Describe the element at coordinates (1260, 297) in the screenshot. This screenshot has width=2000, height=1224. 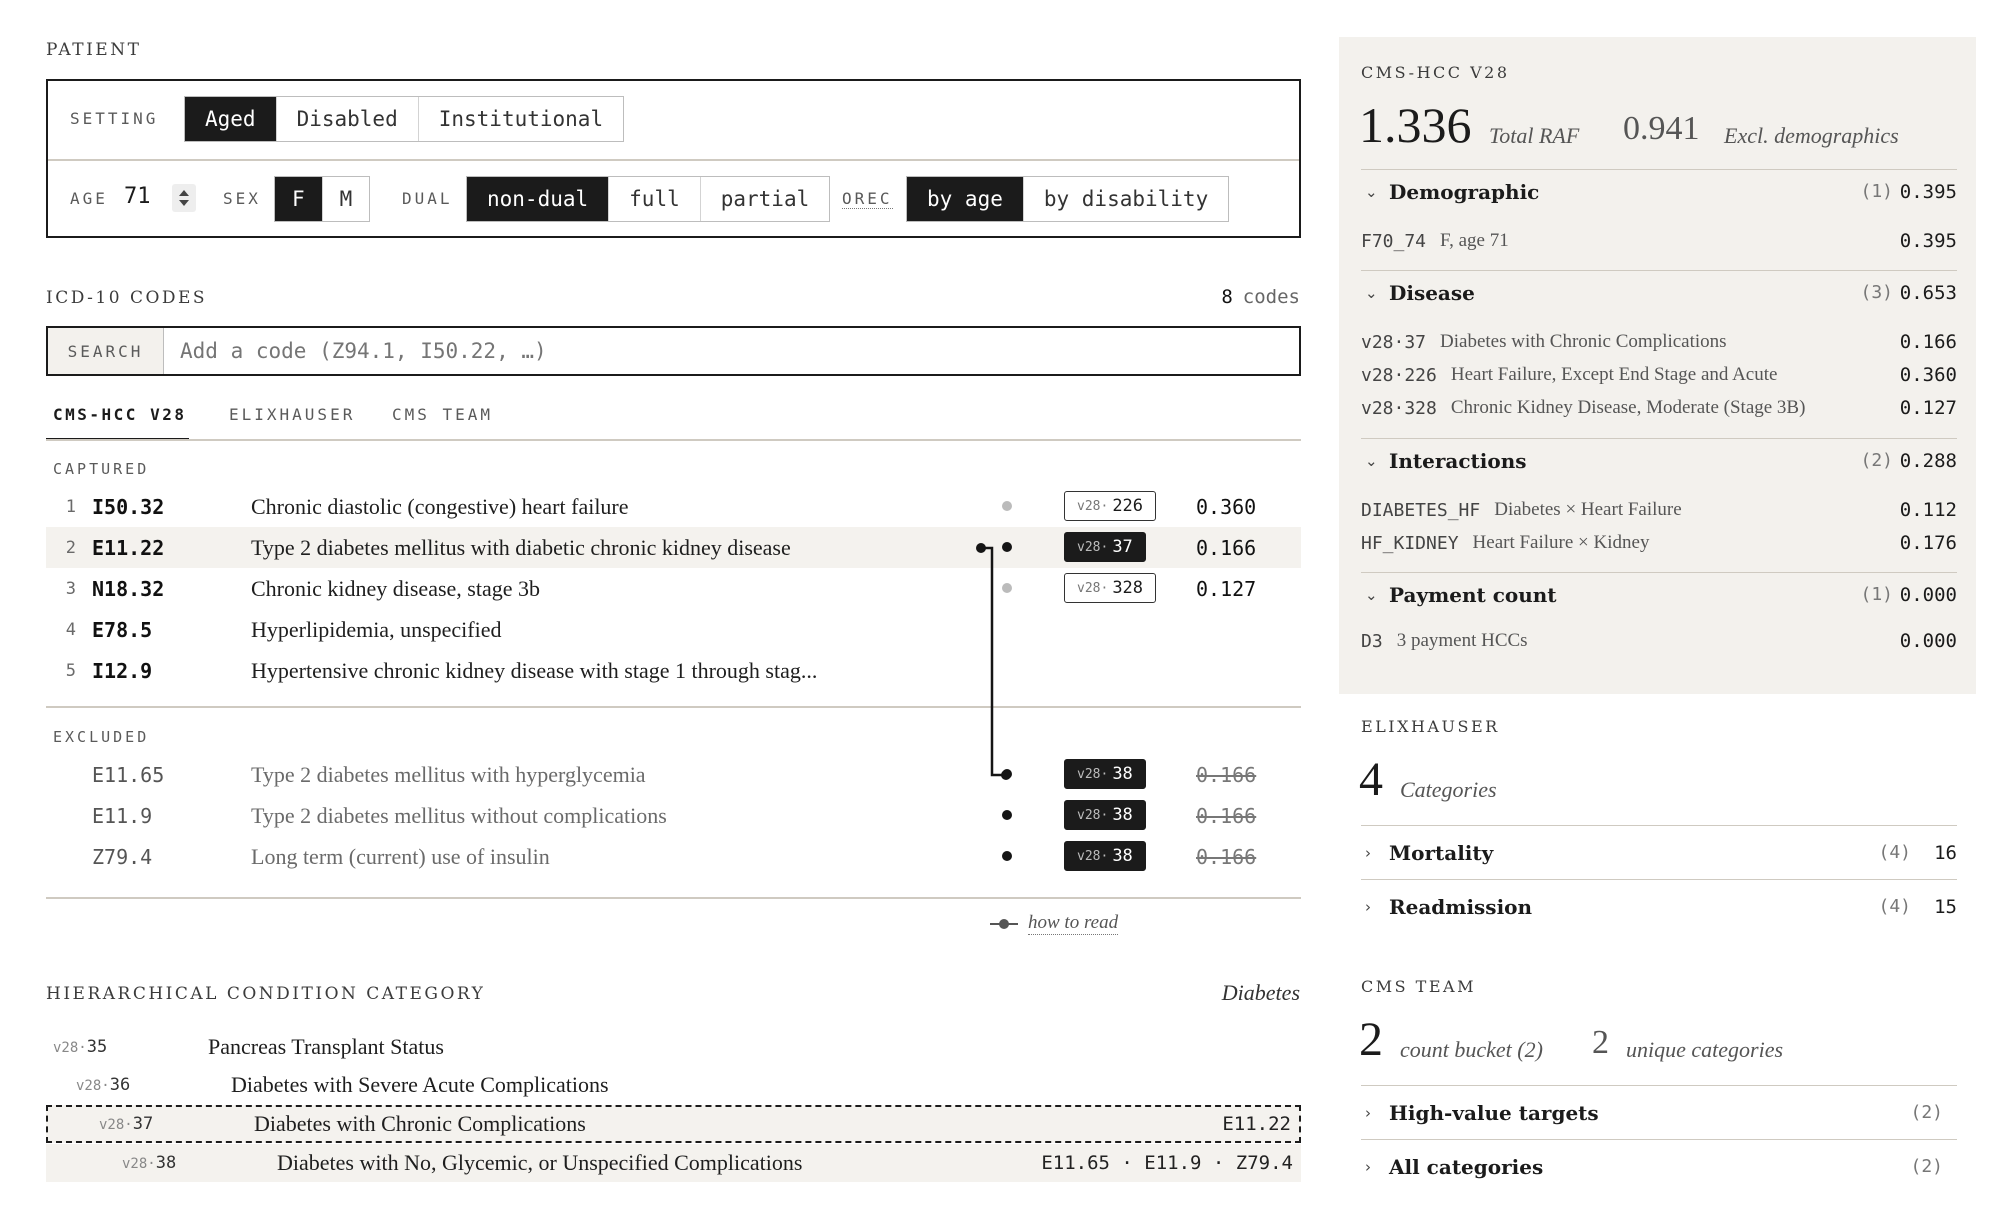
I see `code-count: 8 codes` at that location.